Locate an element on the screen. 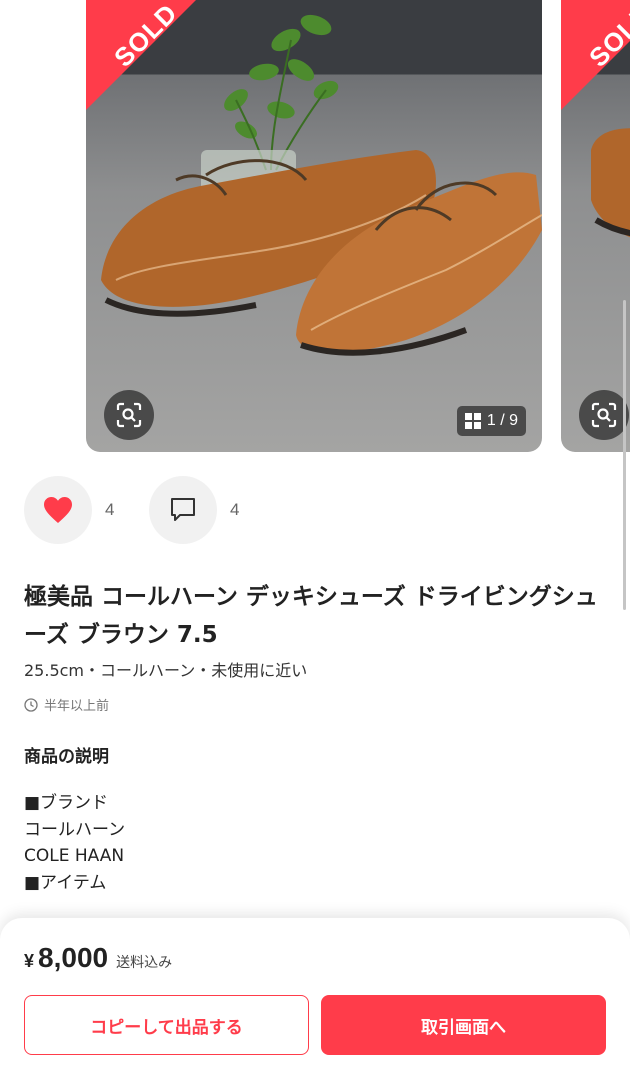  comment-button is located at coordinates (183, 510).